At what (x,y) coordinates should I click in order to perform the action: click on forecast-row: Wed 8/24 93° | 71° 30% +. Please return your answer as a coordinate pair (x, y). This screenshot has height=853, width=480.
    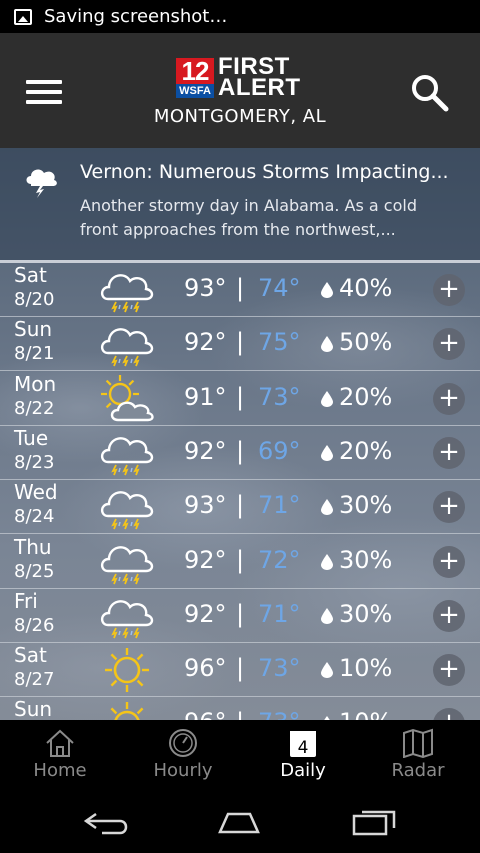
    Looking at the image, I should click on (240, 507).